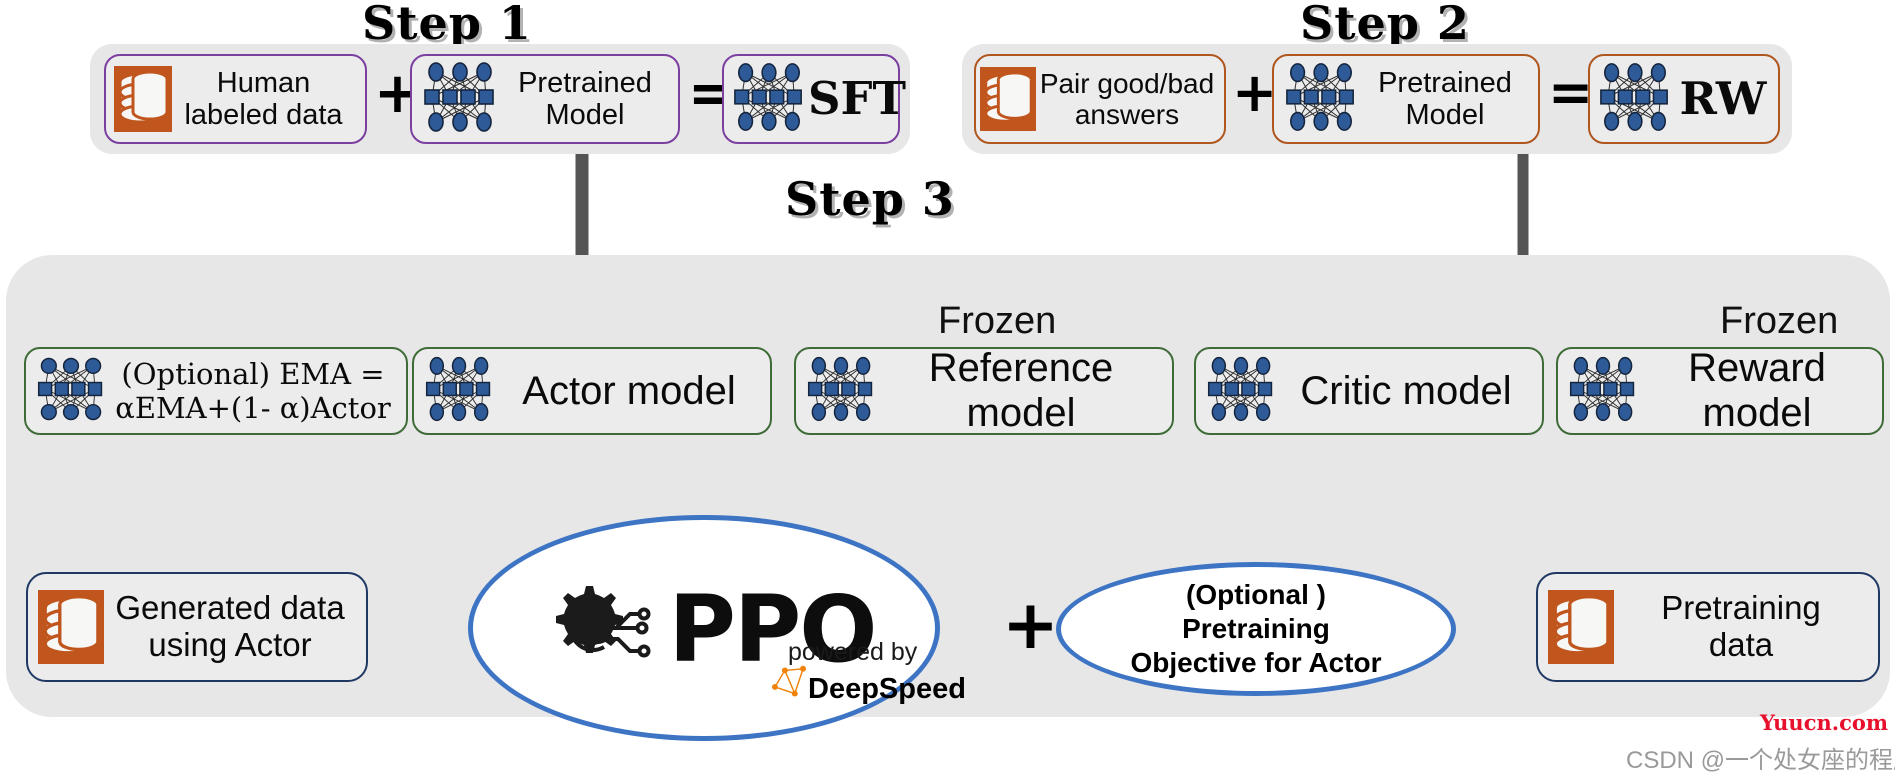  I want to click on generated-data-card: Generated data using Actor, so click(197, 627).